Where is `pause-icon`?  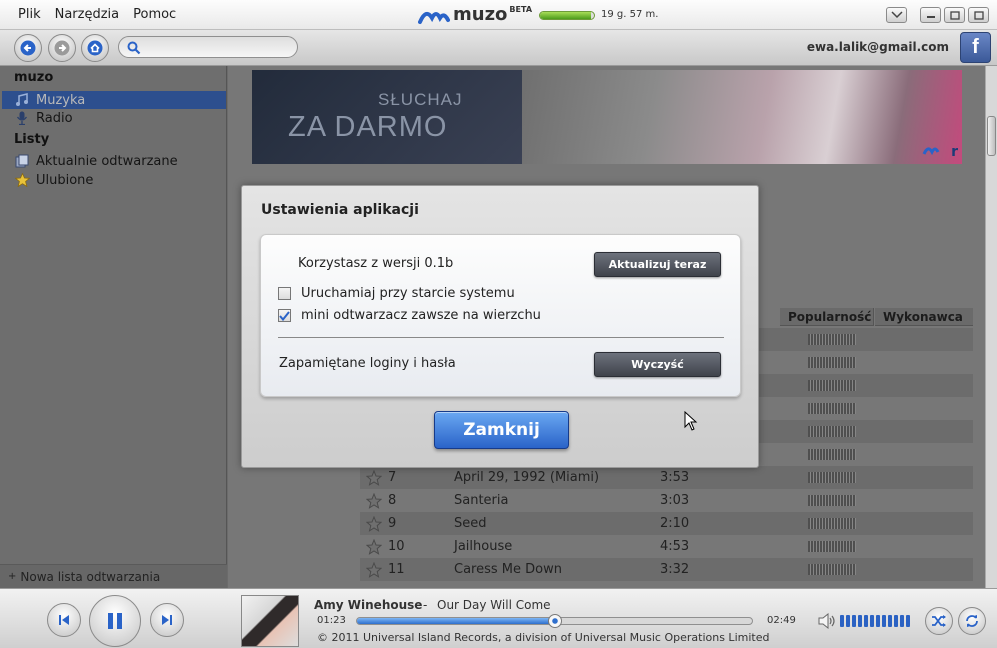 pause-icon is located at coordinates (115, 621).